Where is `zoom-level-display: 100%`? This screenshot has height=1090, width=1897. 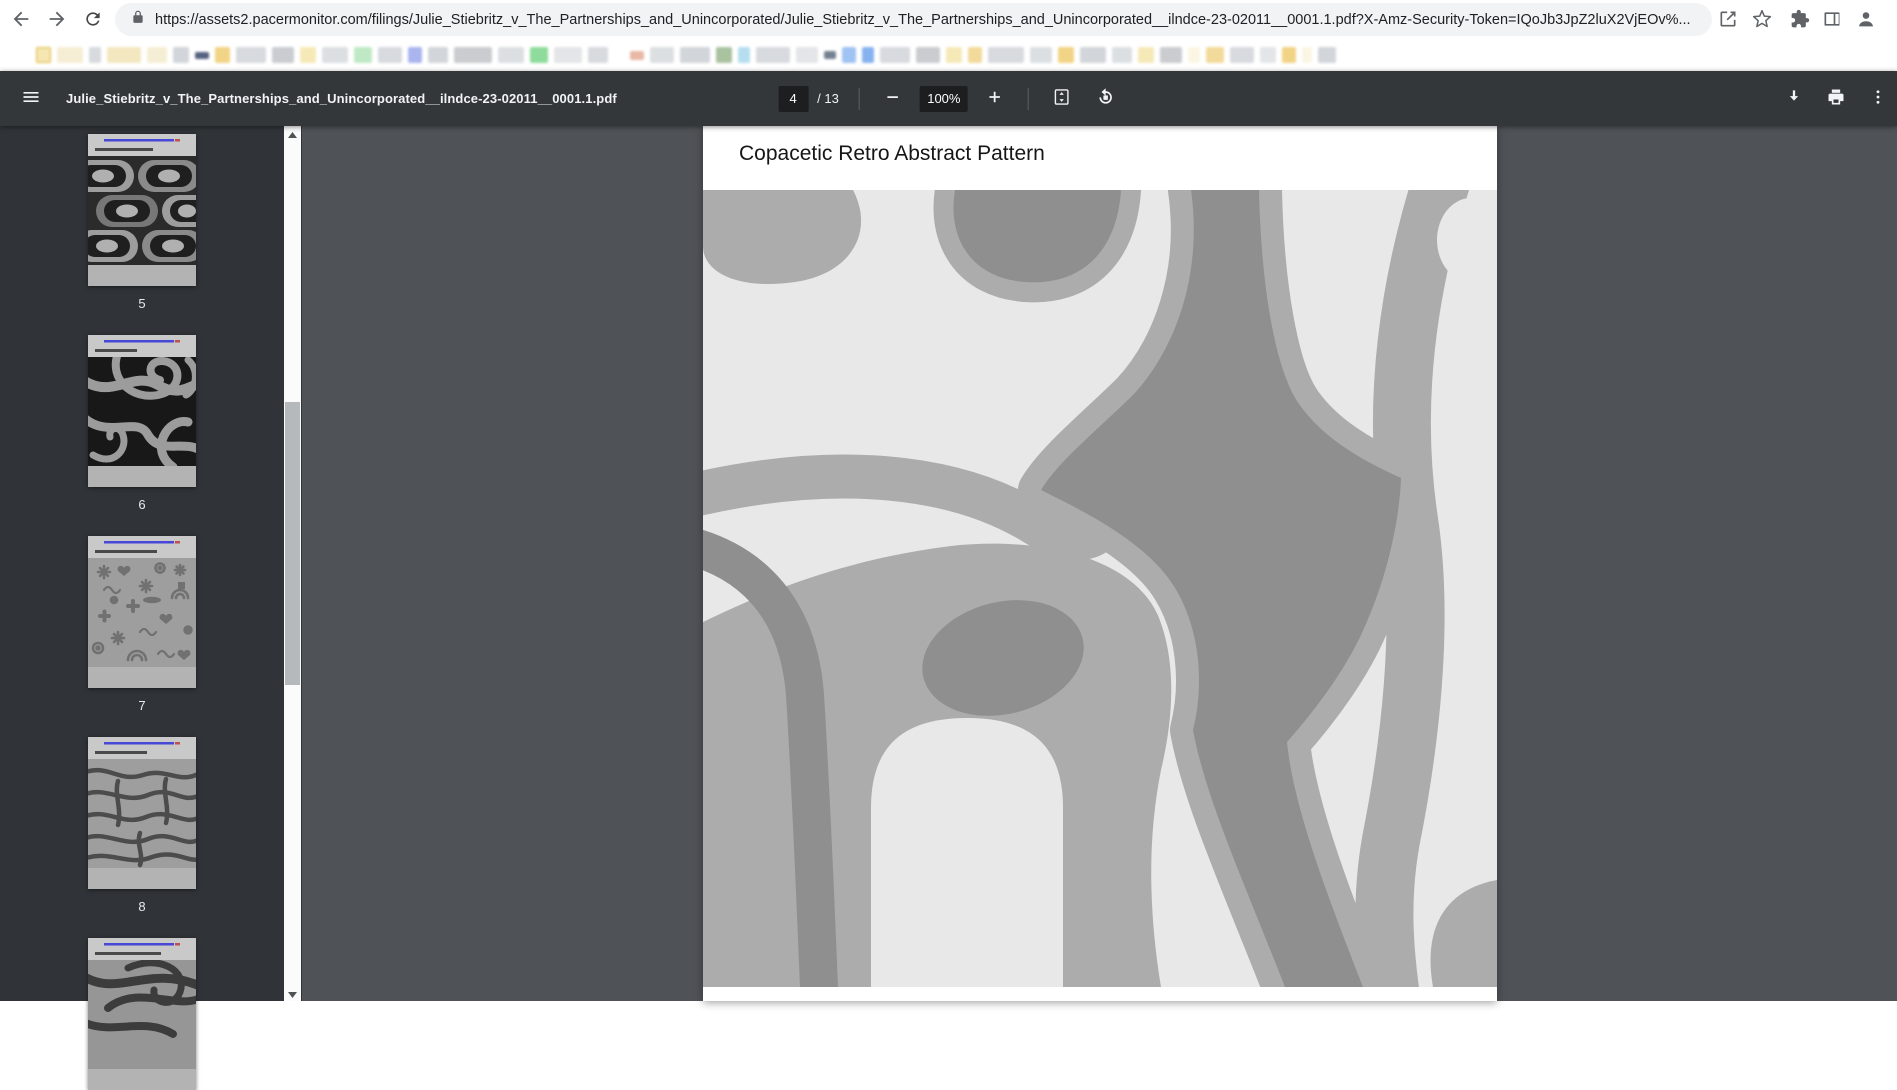
zoom-level-display: 100% is located at coordinates (943, 98).